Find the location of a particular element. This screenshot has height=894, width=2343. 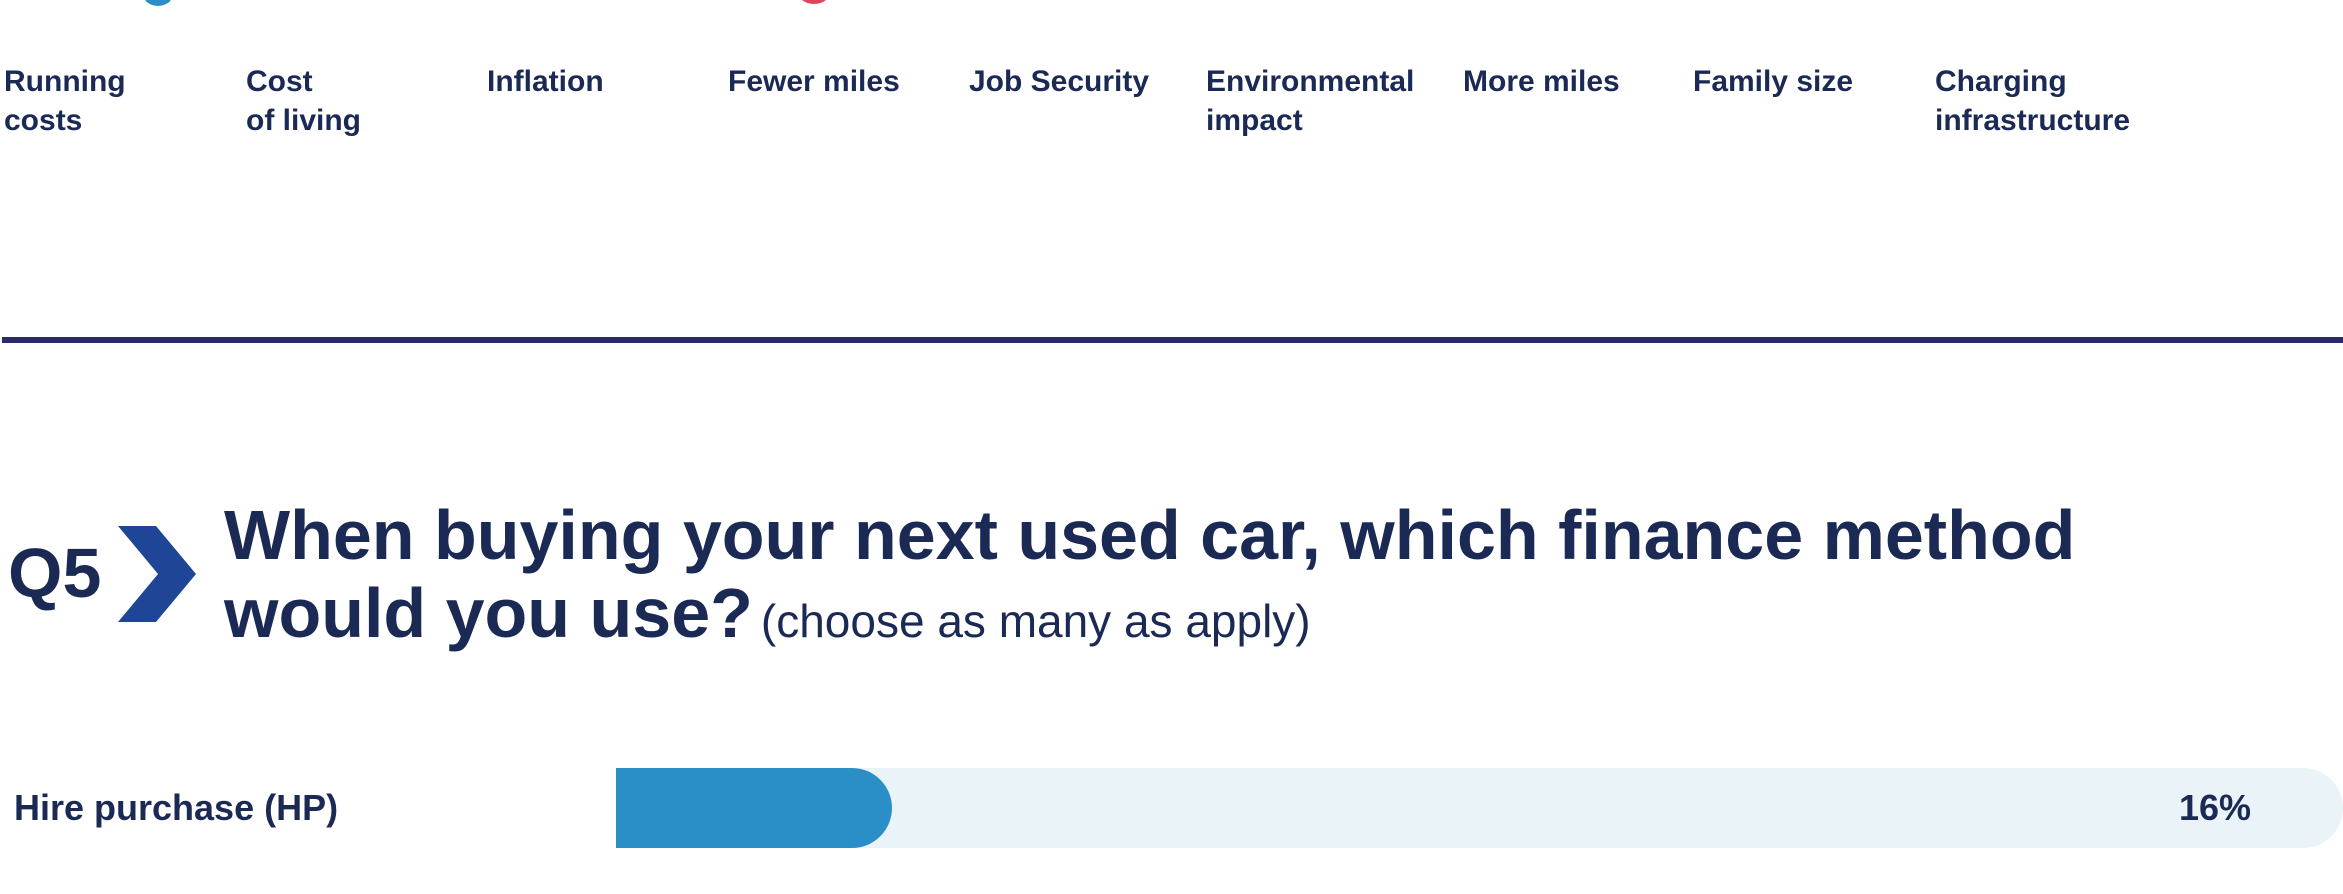

factor-label-line: Job Security is located at coordinates (1059, 81).